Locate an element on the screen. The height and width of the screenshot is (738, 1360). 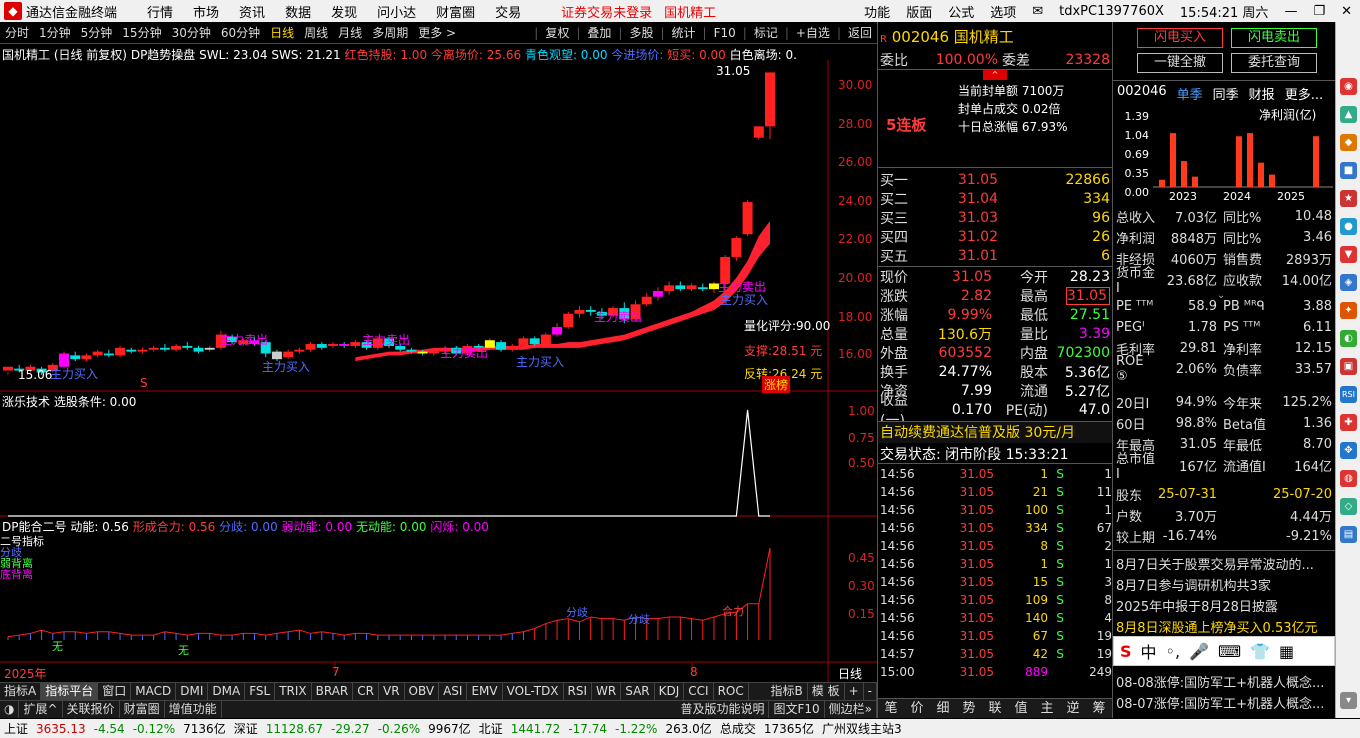
period-30min: 30分钟 is located at coordinates (191, 32).